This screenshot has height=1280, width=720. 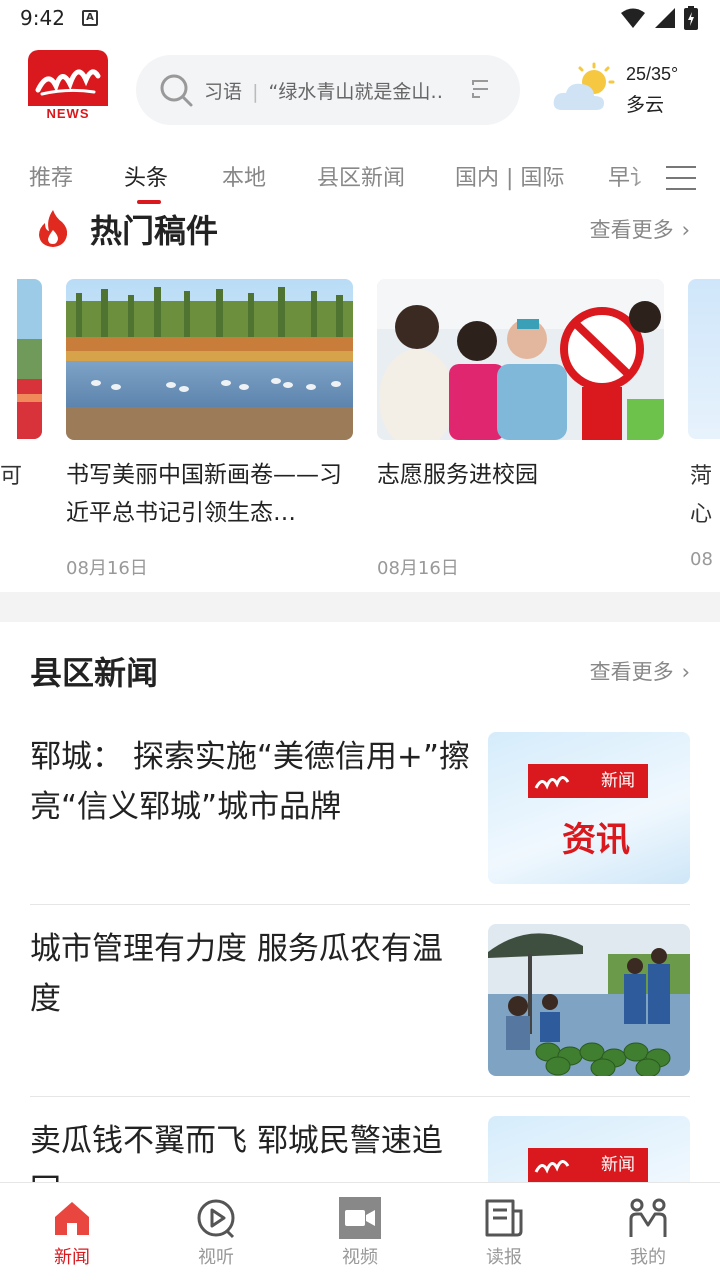 I want to click on weather-description: 多云, so click(x=645, y=105).